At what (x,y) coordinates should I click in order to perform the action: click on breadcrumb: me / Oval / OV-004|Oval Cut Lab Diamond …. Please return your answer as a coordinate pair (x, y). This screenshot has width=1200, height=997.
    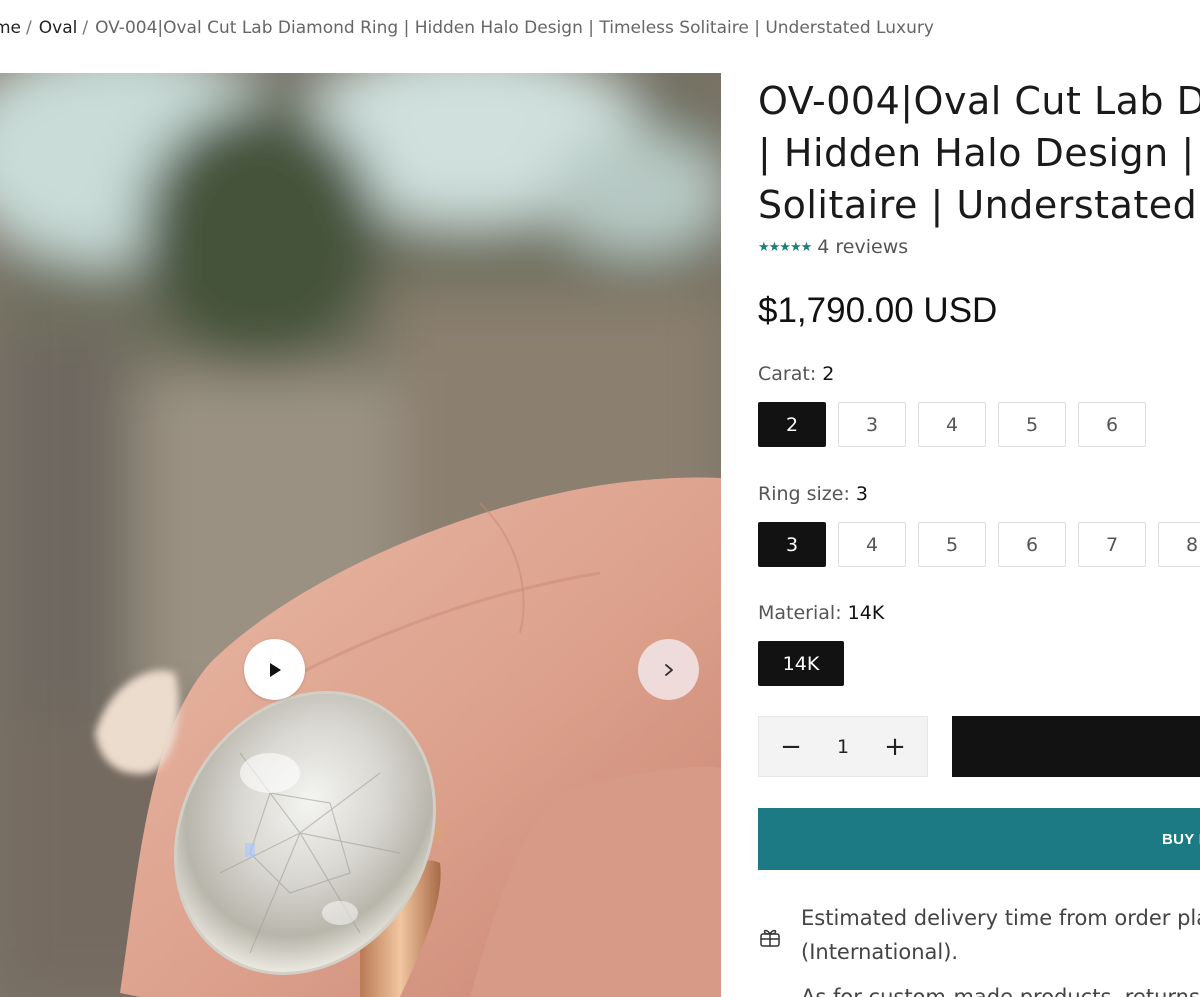
    Looking at the image, I should click on (467, 28).